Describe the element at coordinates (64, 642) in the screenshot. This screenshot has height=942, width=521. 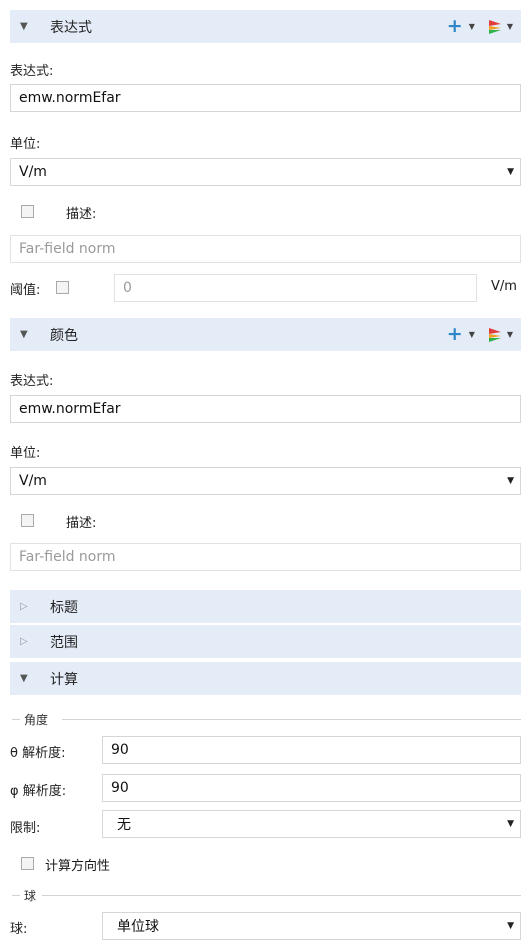
I see `section-title: 范围` at that location.